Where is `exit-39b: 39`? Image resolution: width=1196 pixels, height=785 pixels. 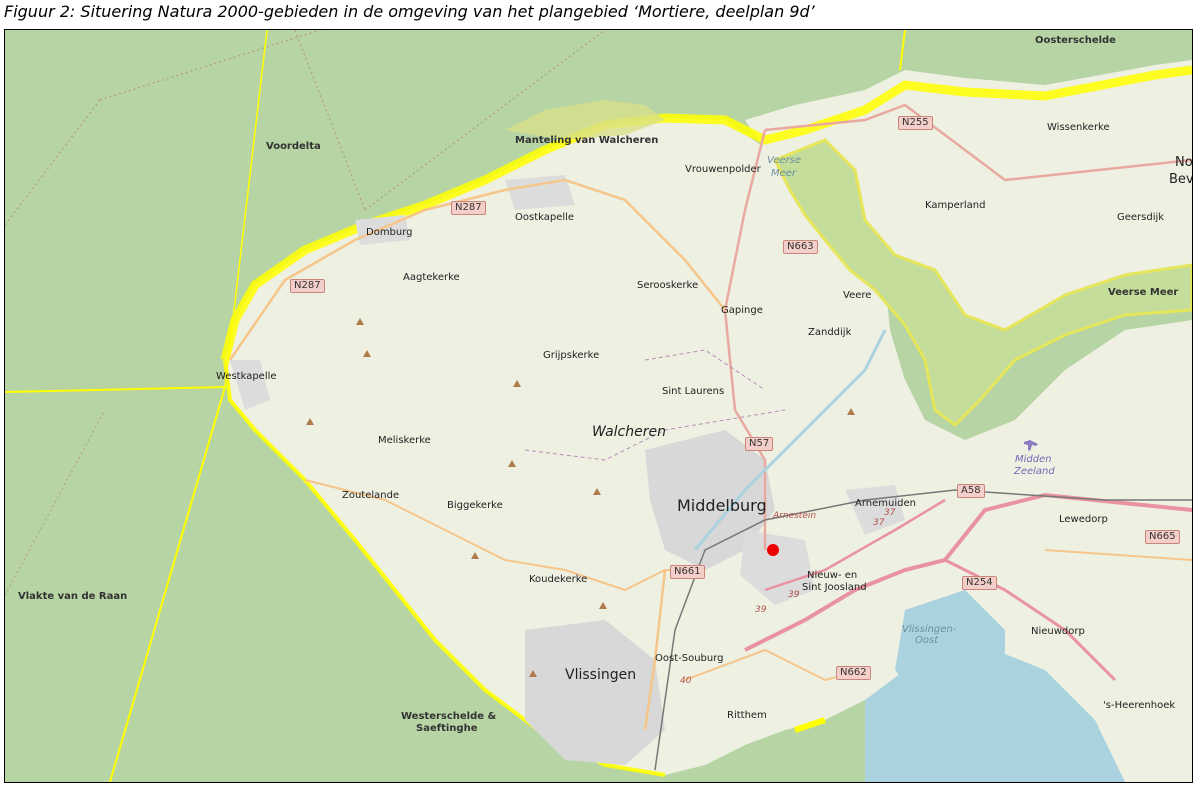
exit-39b: 39 is located at coordinates (761, 610).